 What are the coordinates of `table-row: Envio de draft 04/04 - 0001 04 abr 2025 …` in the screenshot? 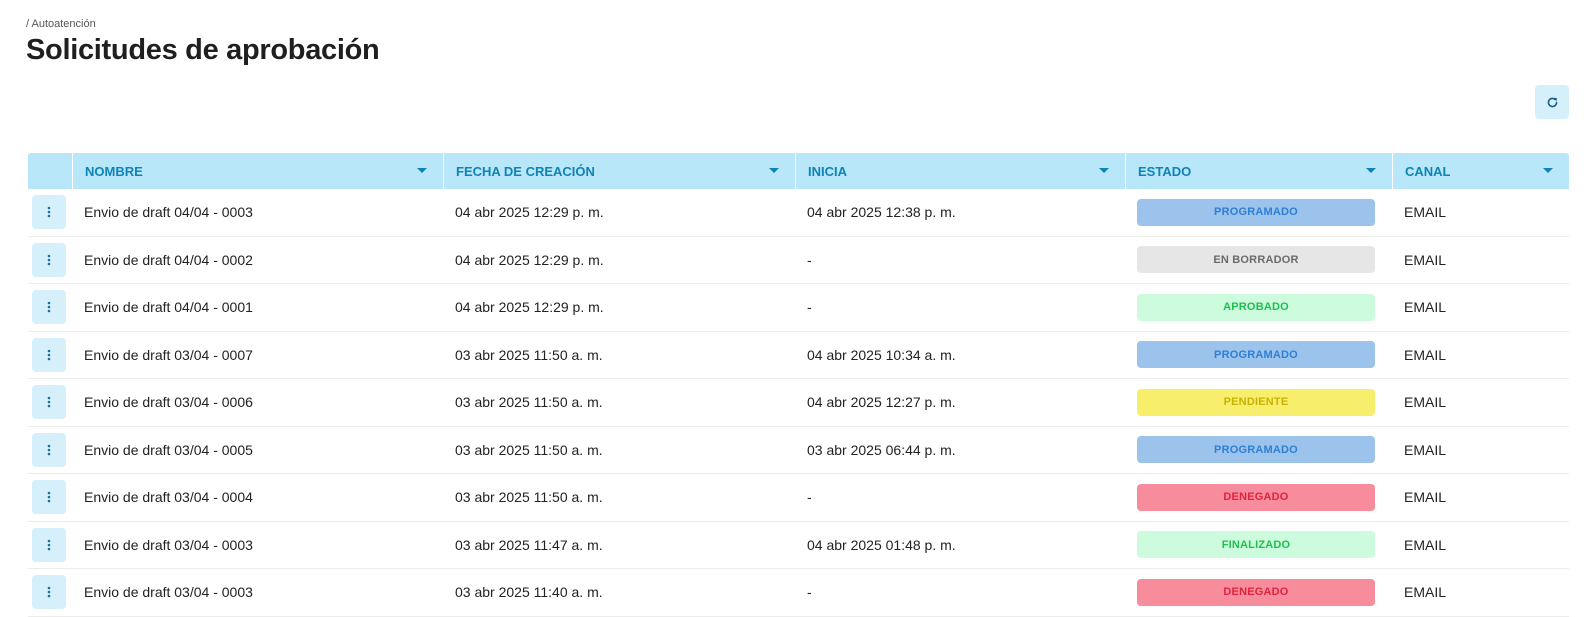 It's located at (798, 308).